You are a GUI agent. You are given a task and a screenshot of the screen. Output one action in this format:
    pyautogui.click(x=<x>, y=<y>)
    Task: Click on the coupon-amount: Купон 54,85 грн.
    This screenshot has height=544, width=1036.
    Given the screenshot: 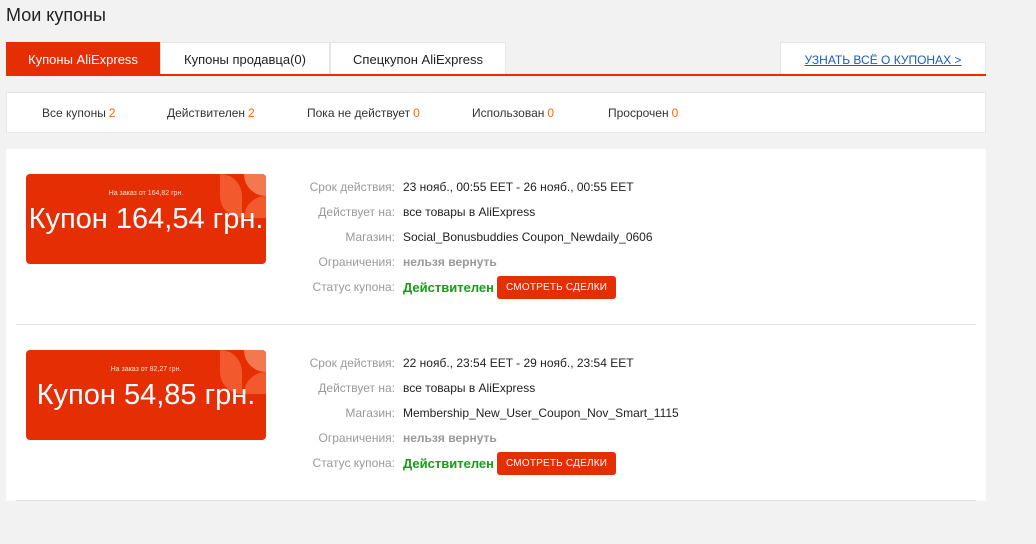 What is the action you would take?
    pyautogui.click(x=146, y=395)
    